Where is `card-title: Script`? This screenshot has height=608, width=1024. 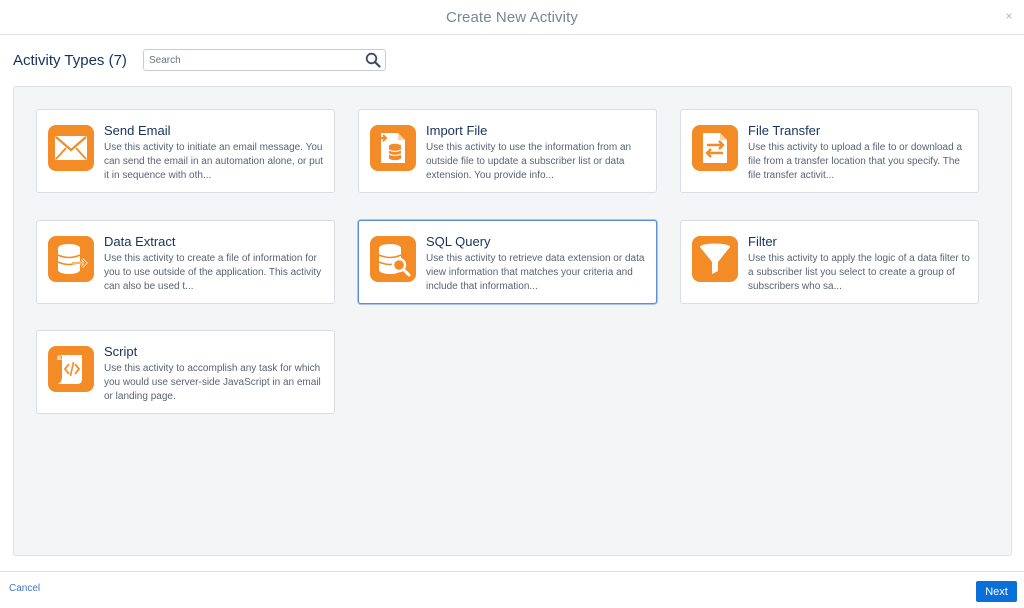 card-title: Script is located at coordinates (121, 351).